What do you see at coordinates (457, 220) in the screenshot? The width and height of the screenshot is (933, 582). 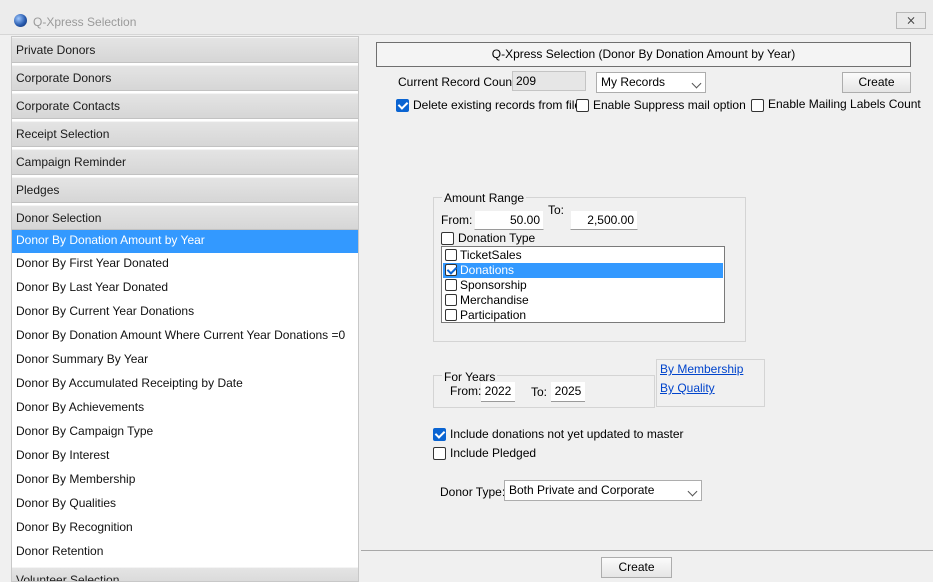 I see `amount-from-label: From:` at bounding box center [457, 220].